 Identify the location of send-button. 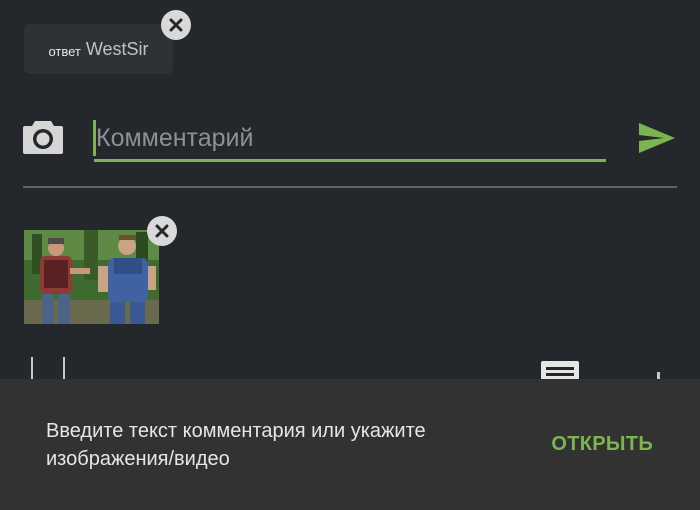
(657, 138).